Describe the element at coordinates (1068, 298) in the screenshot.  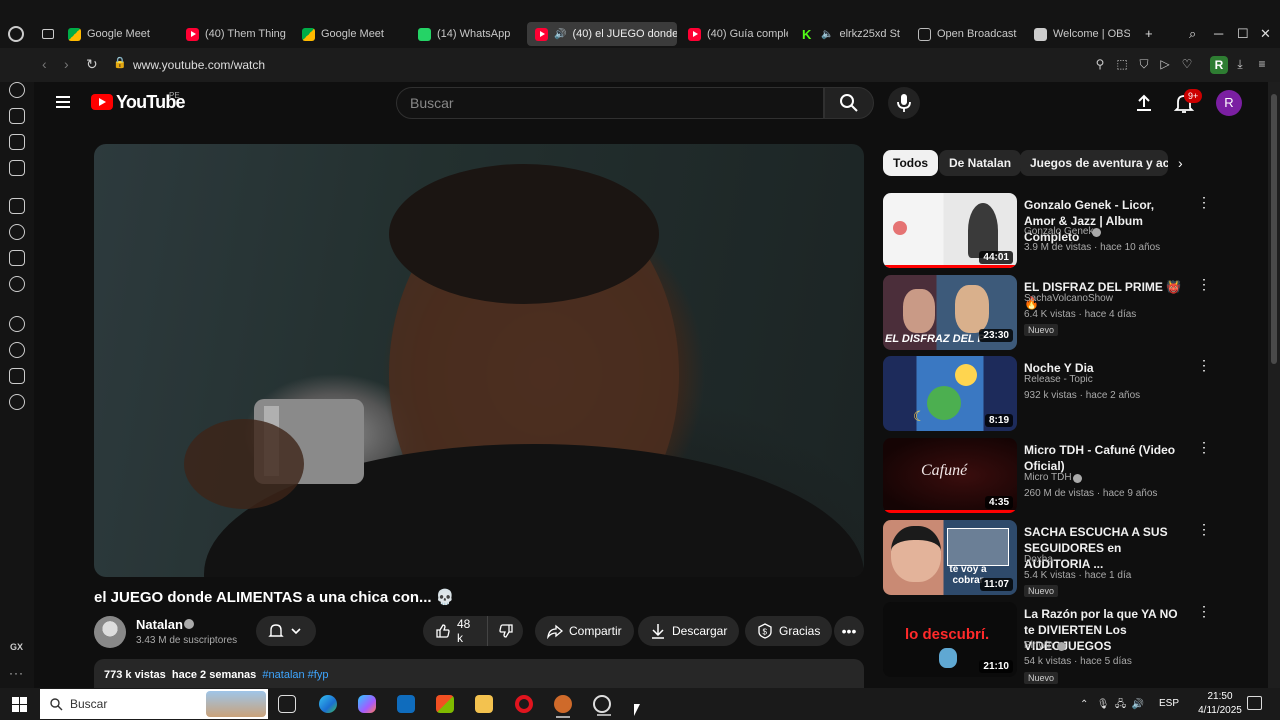
I see `recommendation-channel: SachaVolcanoShow` at that location.